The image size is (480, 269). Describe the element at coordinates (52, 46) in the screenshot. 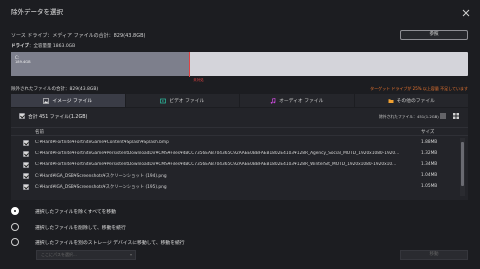

I see `drive-capacity: ：全容量量 1863.0GB` at that location.